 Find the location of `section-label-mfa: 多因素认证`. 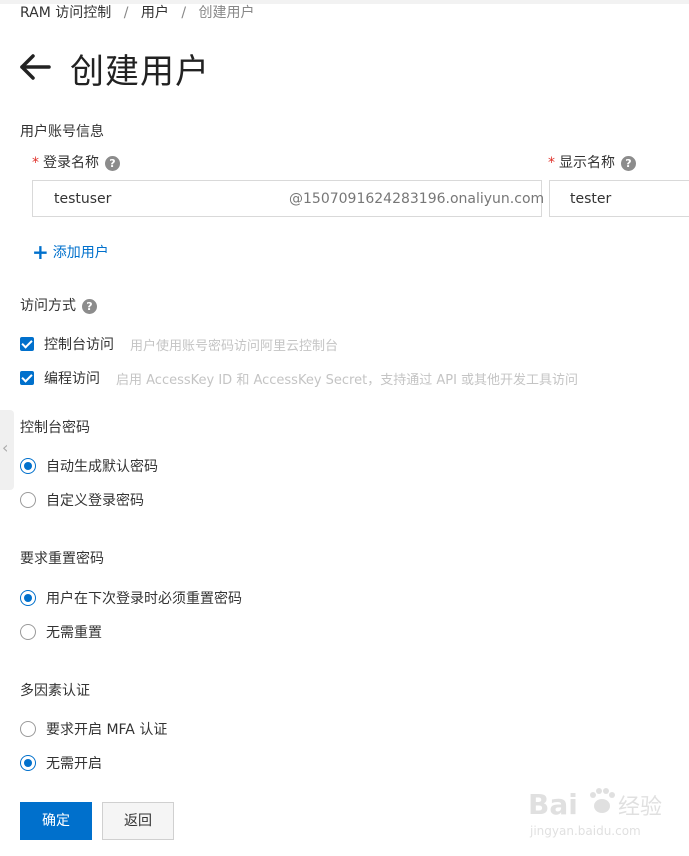

section-label-mfa: 多因素认证 is located at coordinates (55, 691).